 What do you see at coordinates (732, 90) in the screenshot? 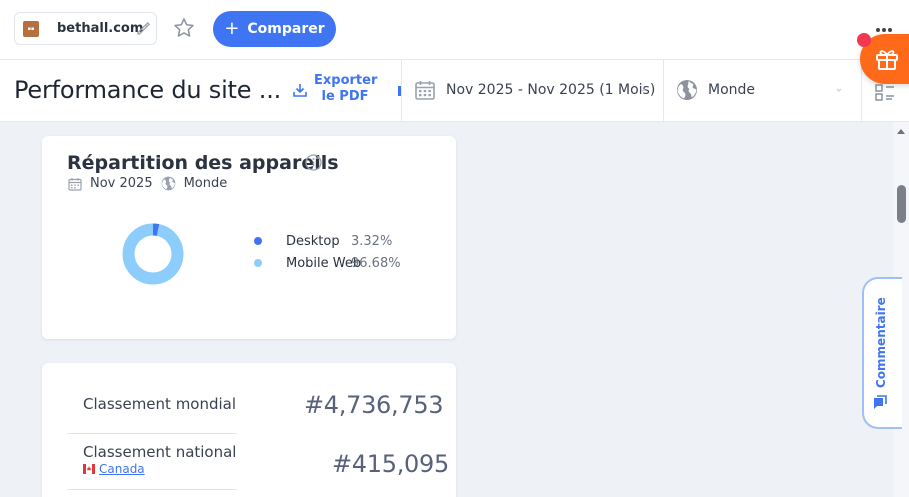
I see `region-label: Monde` at bounding box center [732, 90].